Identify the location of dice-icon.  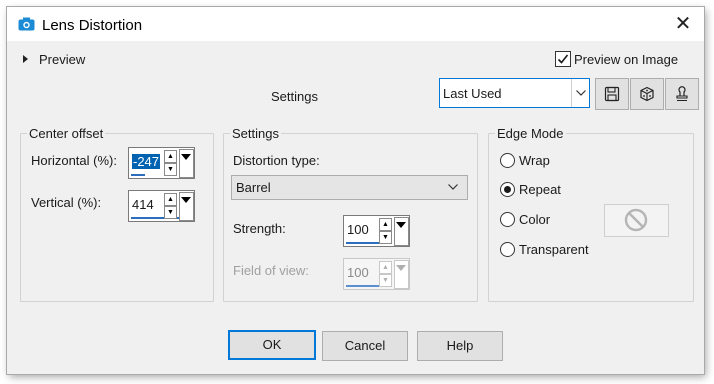
(647, 94).